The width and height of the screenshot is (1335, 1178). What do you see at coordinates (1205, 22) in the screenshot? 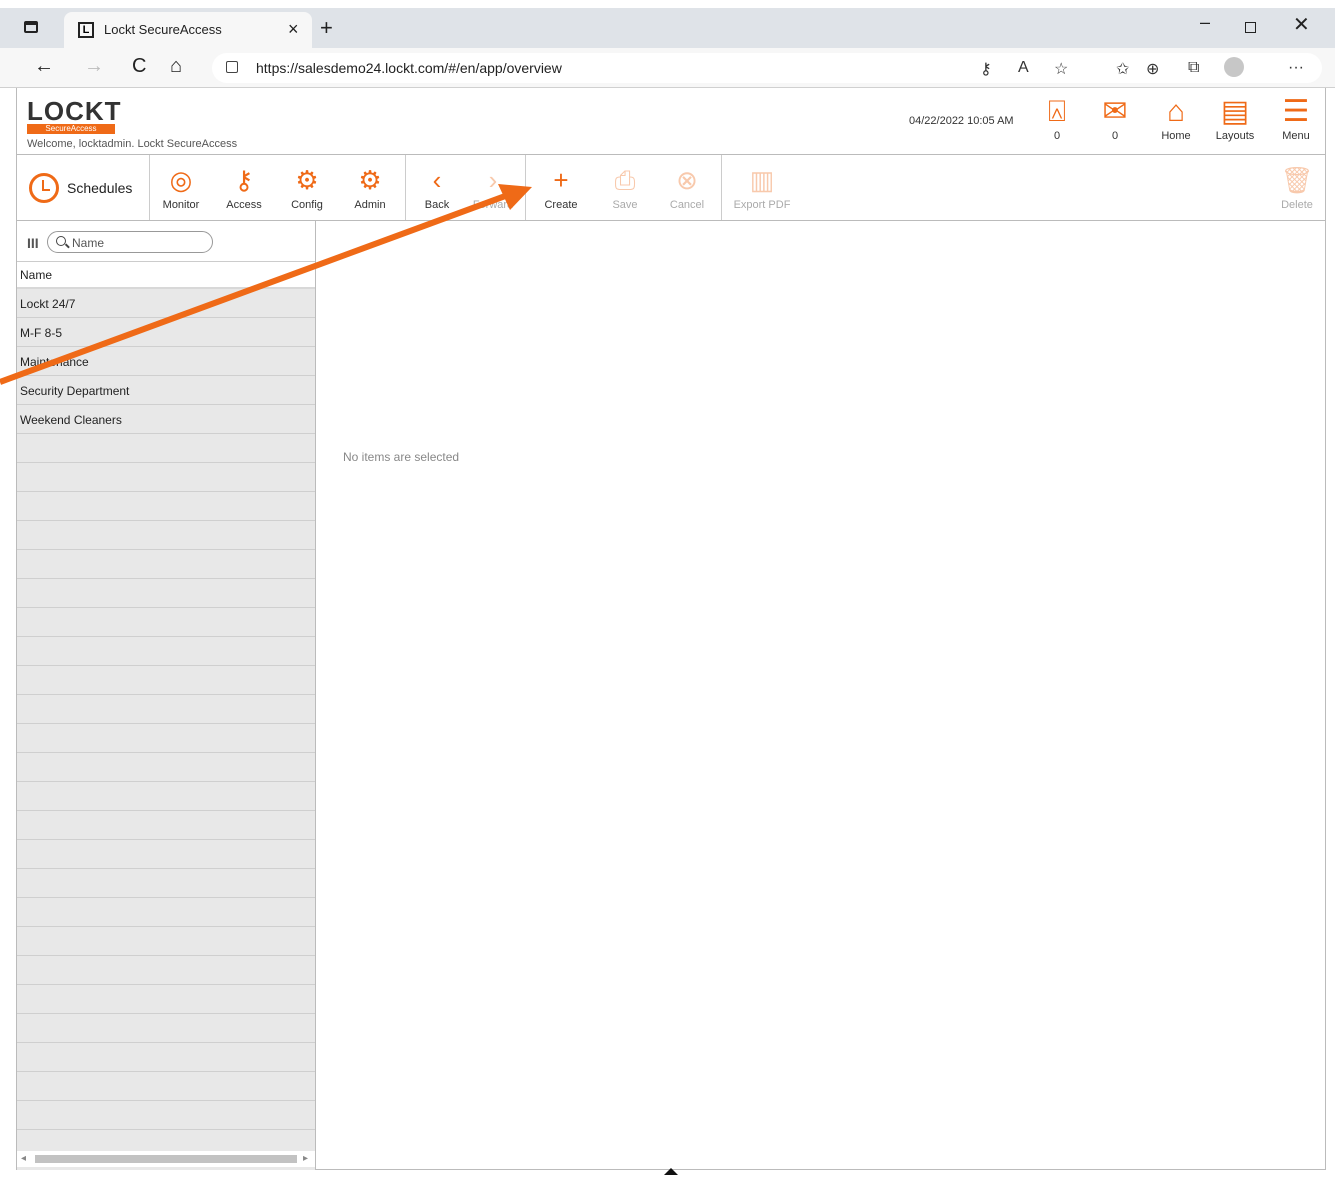
I see `minimize-button: –` at bounding box center [1205, 22].